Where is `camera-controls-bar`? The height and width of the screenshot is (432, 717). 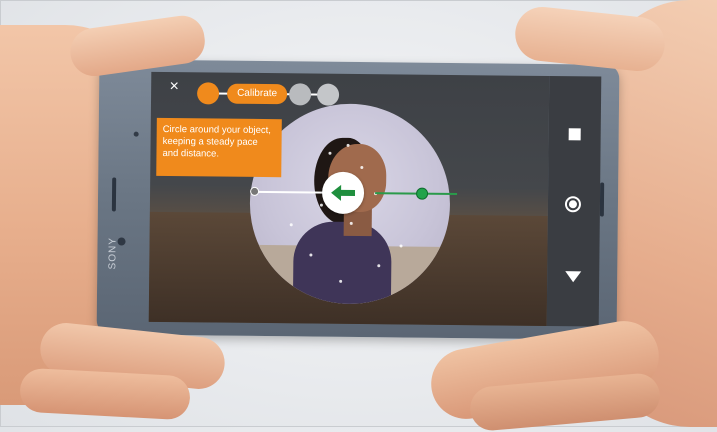
camera-controls-bar is located at coordinates (574, 201).